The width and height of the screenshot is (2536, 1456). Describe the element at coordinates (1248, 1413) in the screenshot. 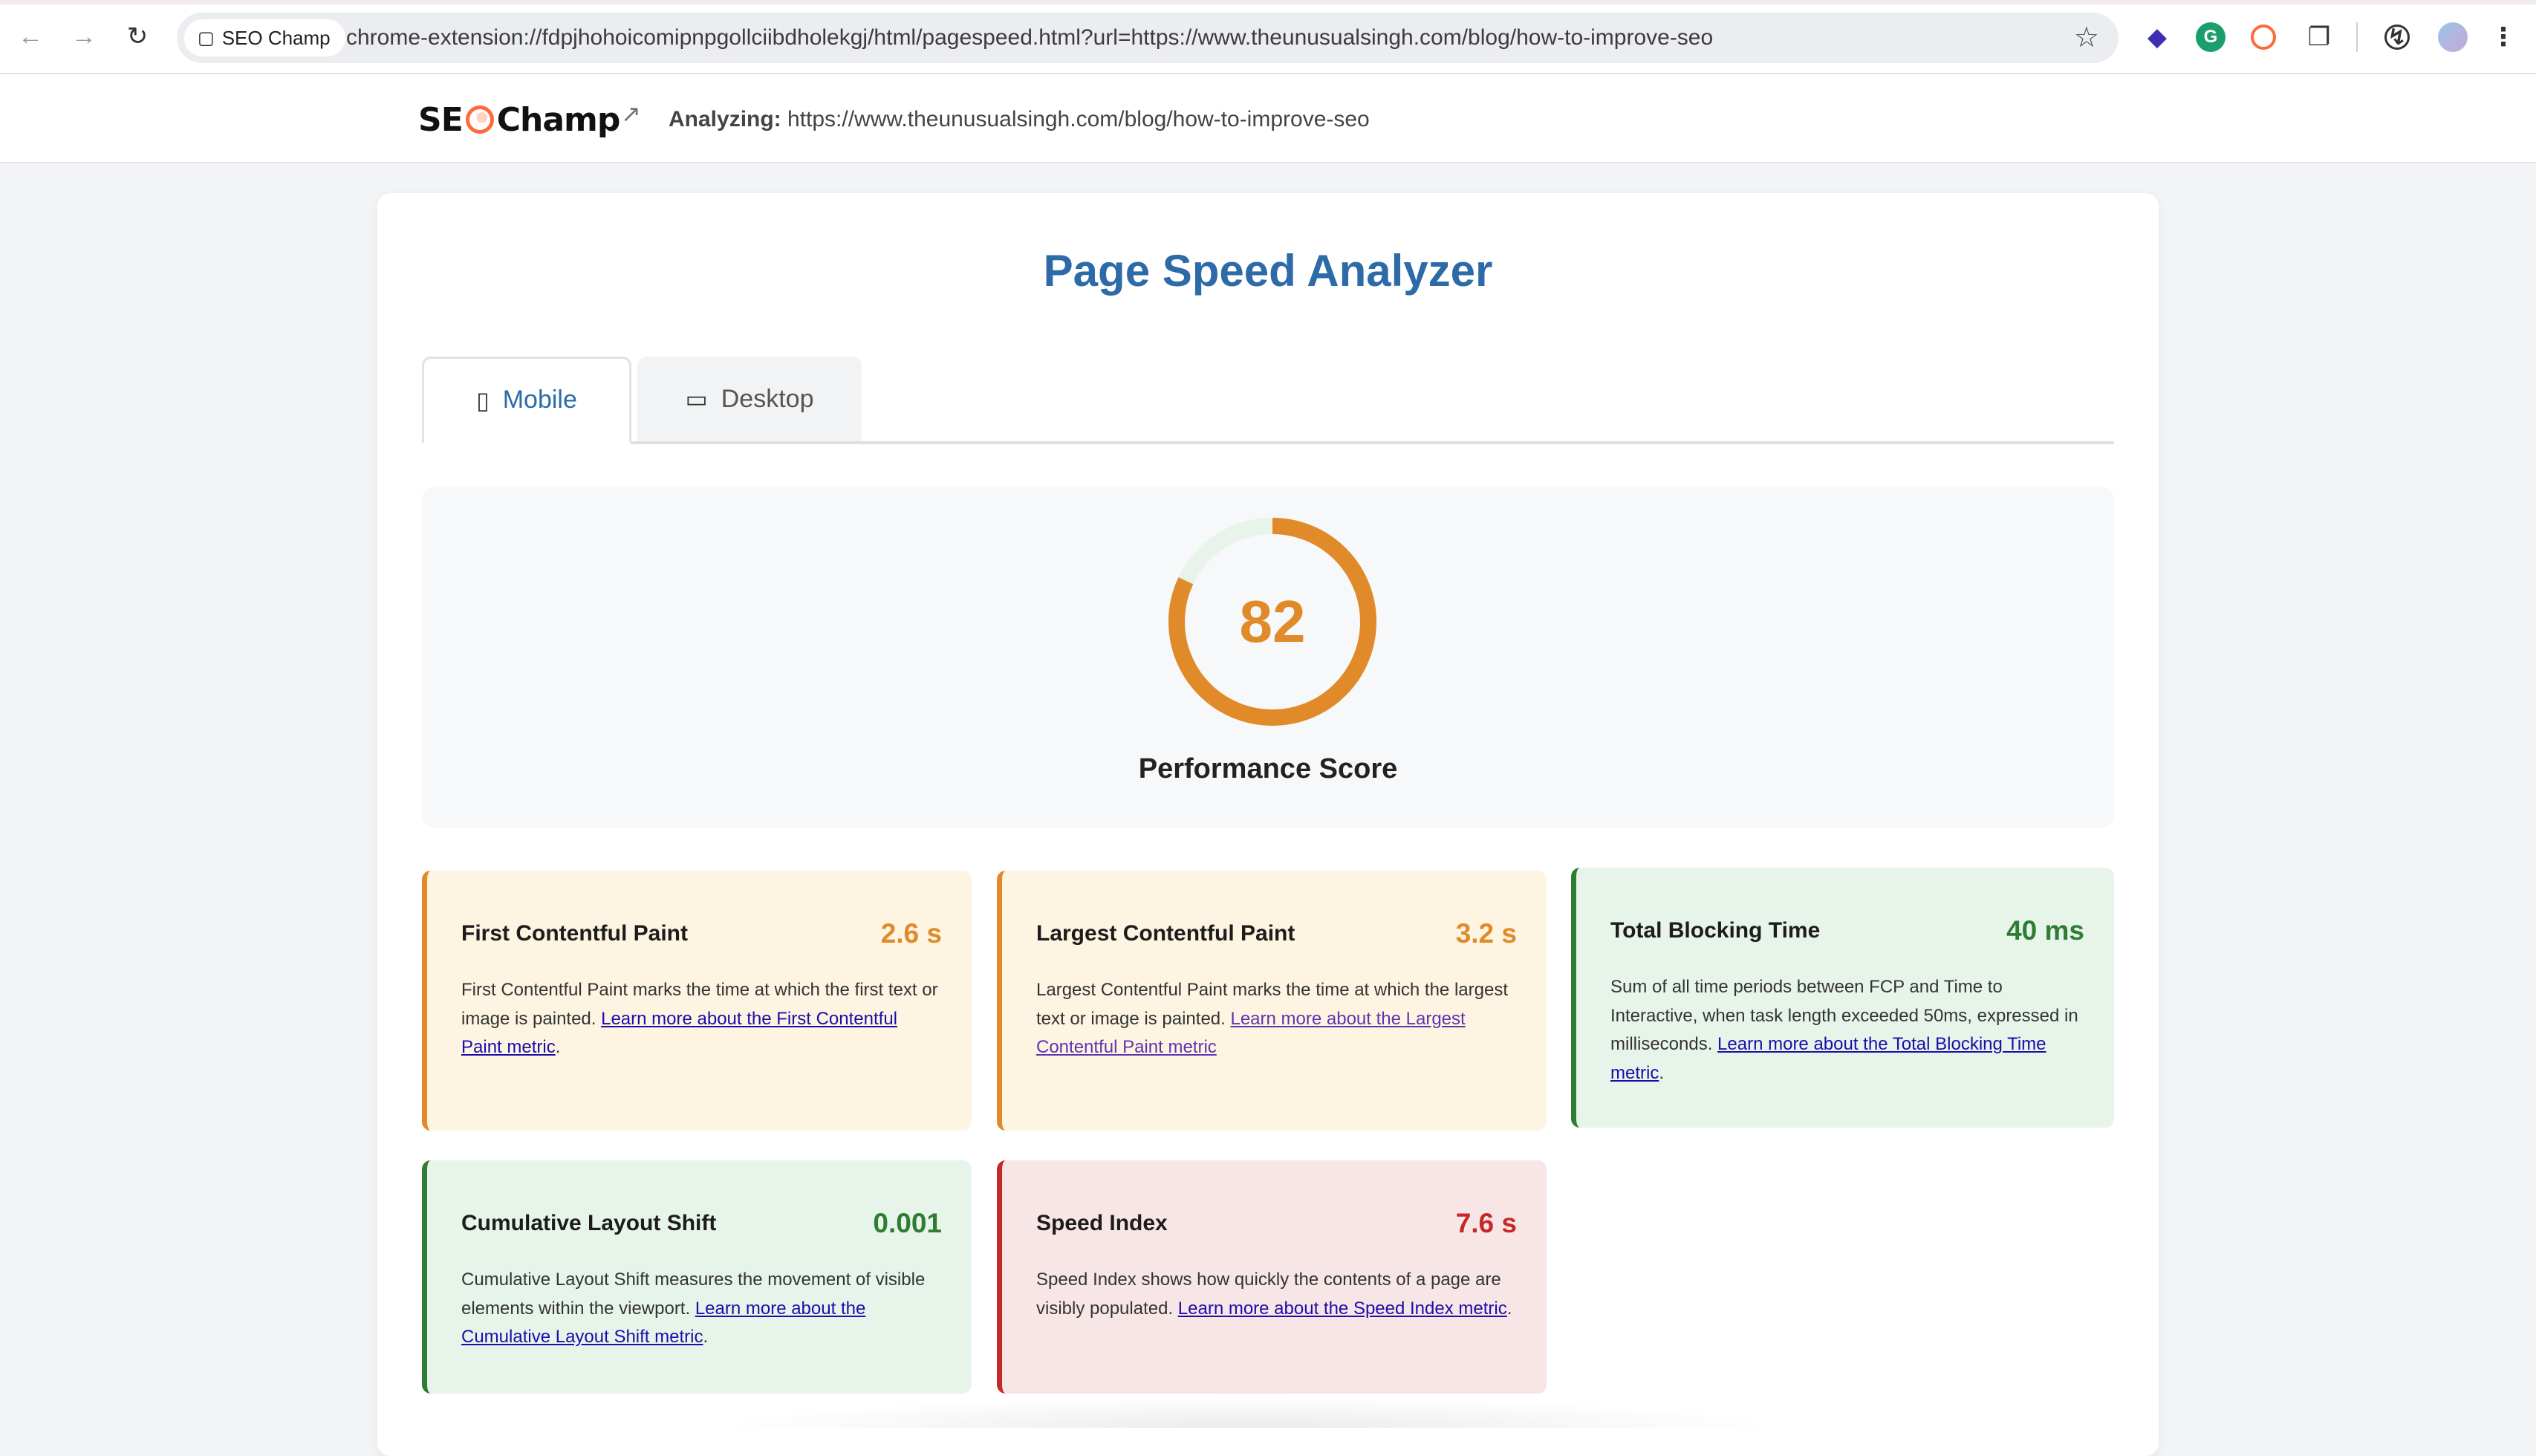

I see `scroll-shadow` at that location.